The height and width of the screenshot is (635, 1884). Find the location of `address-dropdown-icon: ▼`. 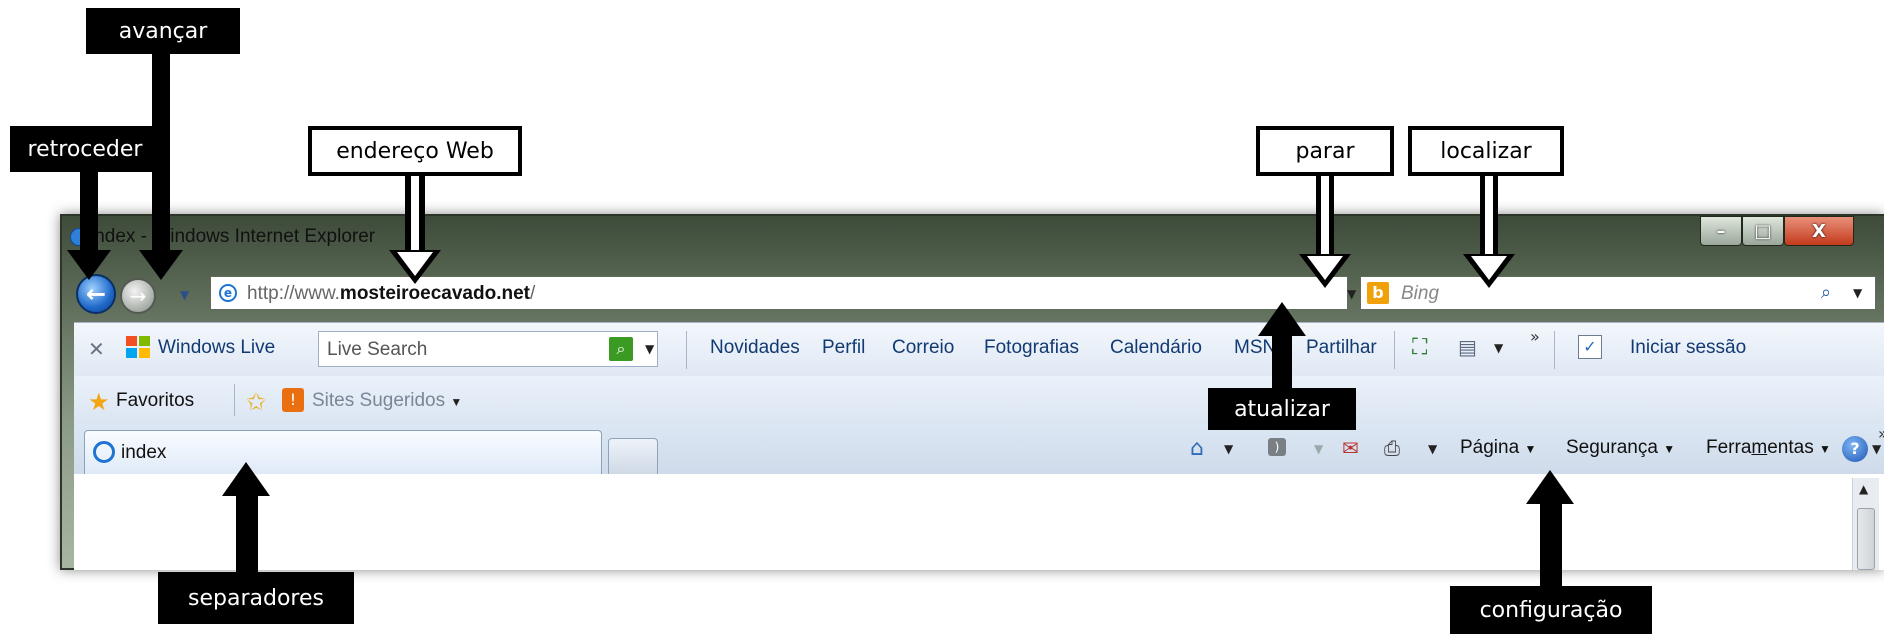

address-dropdown-icon: ▼ is located at coordinates (1351, 294).